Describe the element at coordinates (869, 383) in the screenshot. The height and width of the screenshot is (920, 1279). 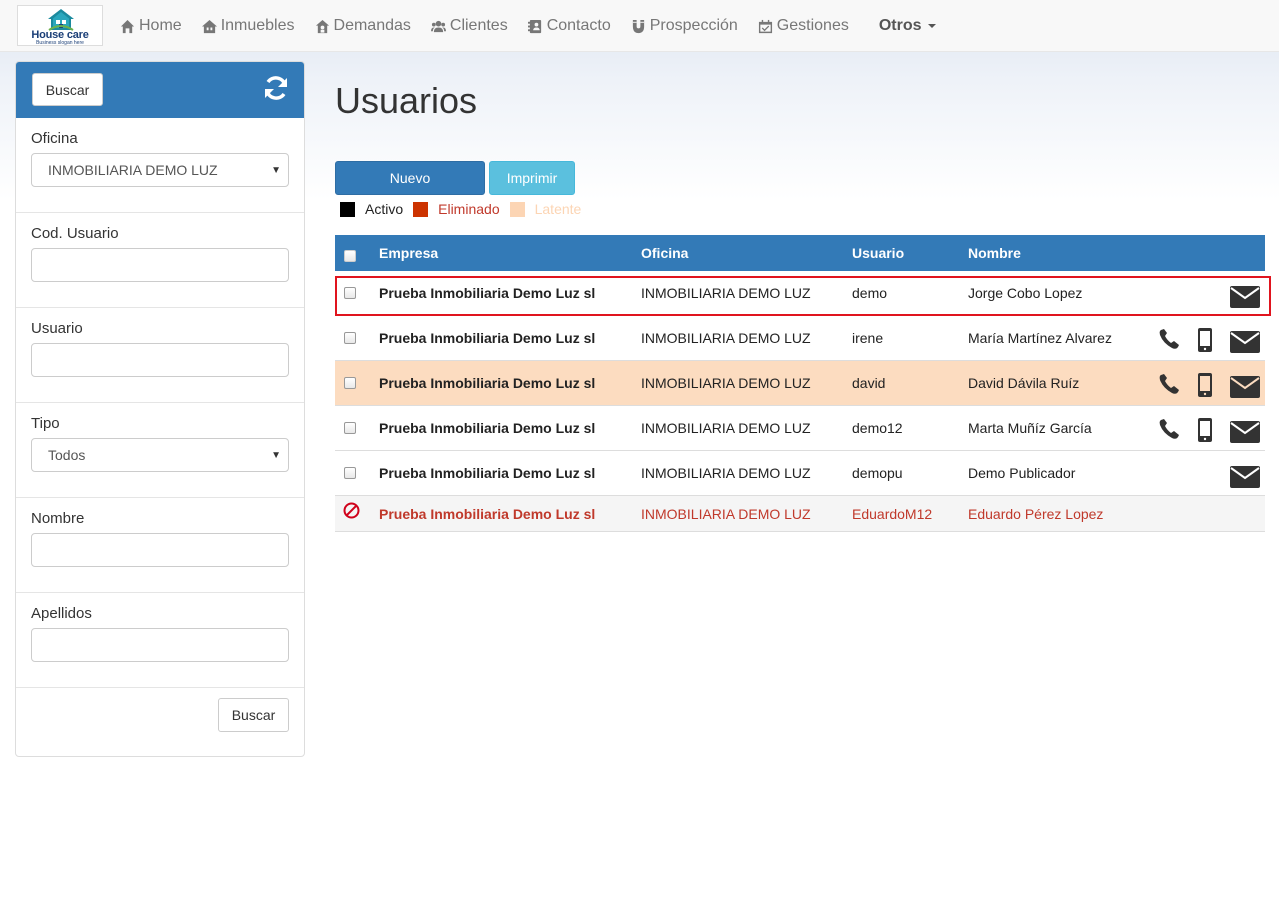
I see `cell-usuario: david` at that location.